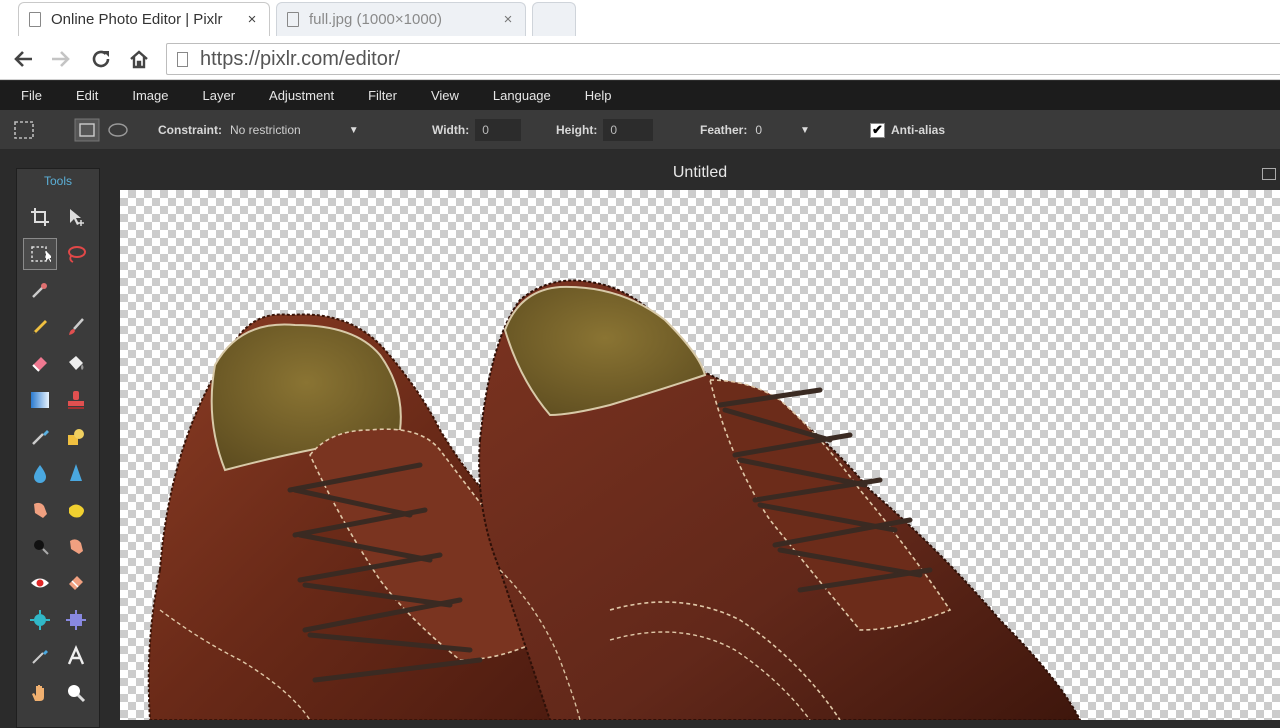 Image resolution: width=1280 pixels, height=728 pixels. Describe the element at coordinates (40, 437) in the screenshot. I see `colorreplace-icon` at that location.